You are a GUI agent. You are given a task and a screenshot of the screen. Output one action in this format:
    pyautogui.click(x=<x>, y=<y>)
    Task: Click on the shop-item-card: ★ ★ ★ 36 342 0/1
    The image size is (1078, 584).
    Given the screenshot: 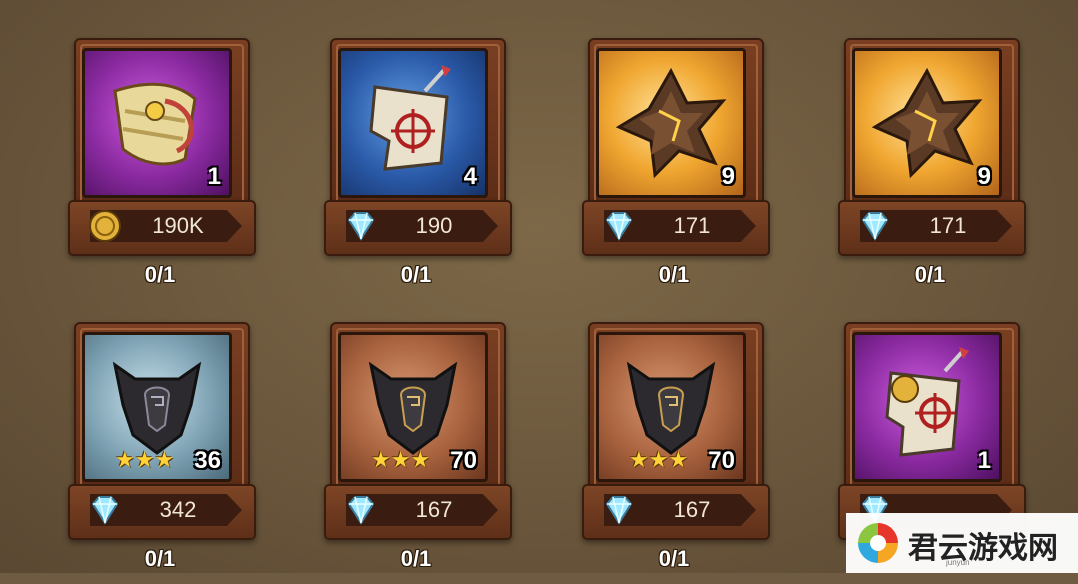 What is the action you would take?
    pyautogui.click(x=163, y=453)
    